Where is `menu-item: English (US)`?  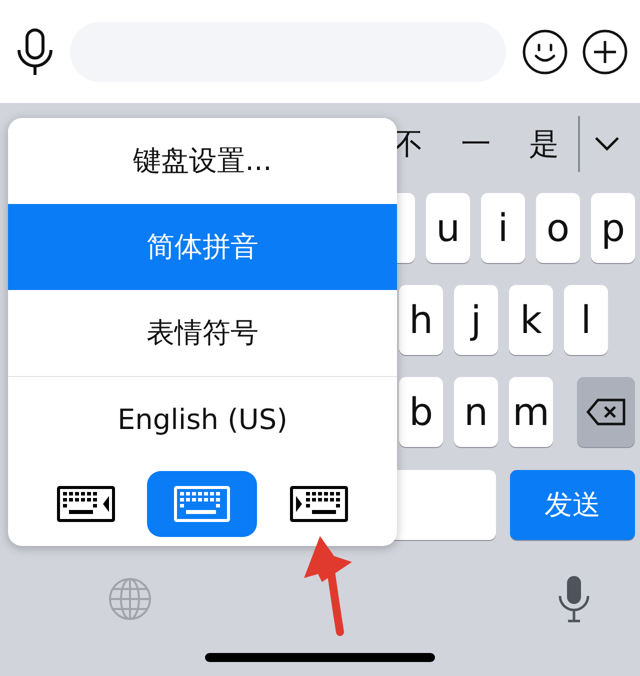 menu-item: English (US) is located at coordinates (202, 419).